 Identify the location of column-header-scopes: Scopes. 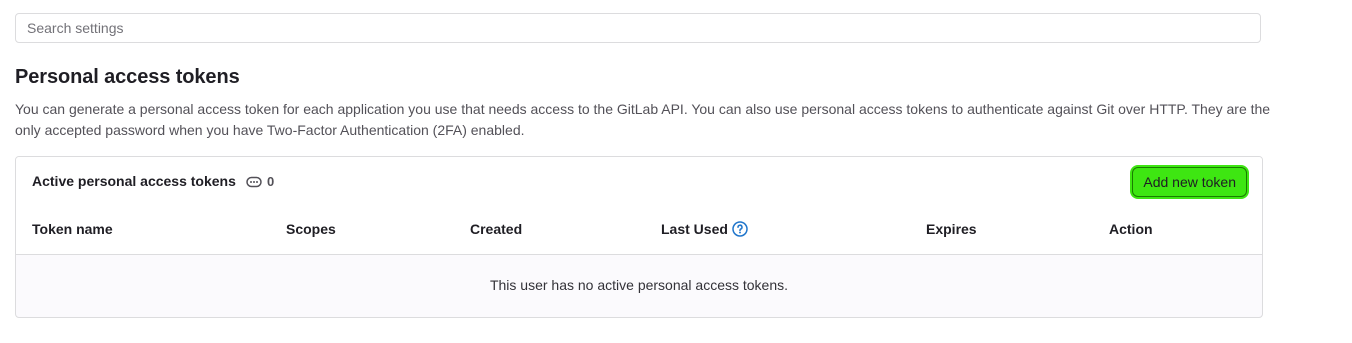
(311, 229).